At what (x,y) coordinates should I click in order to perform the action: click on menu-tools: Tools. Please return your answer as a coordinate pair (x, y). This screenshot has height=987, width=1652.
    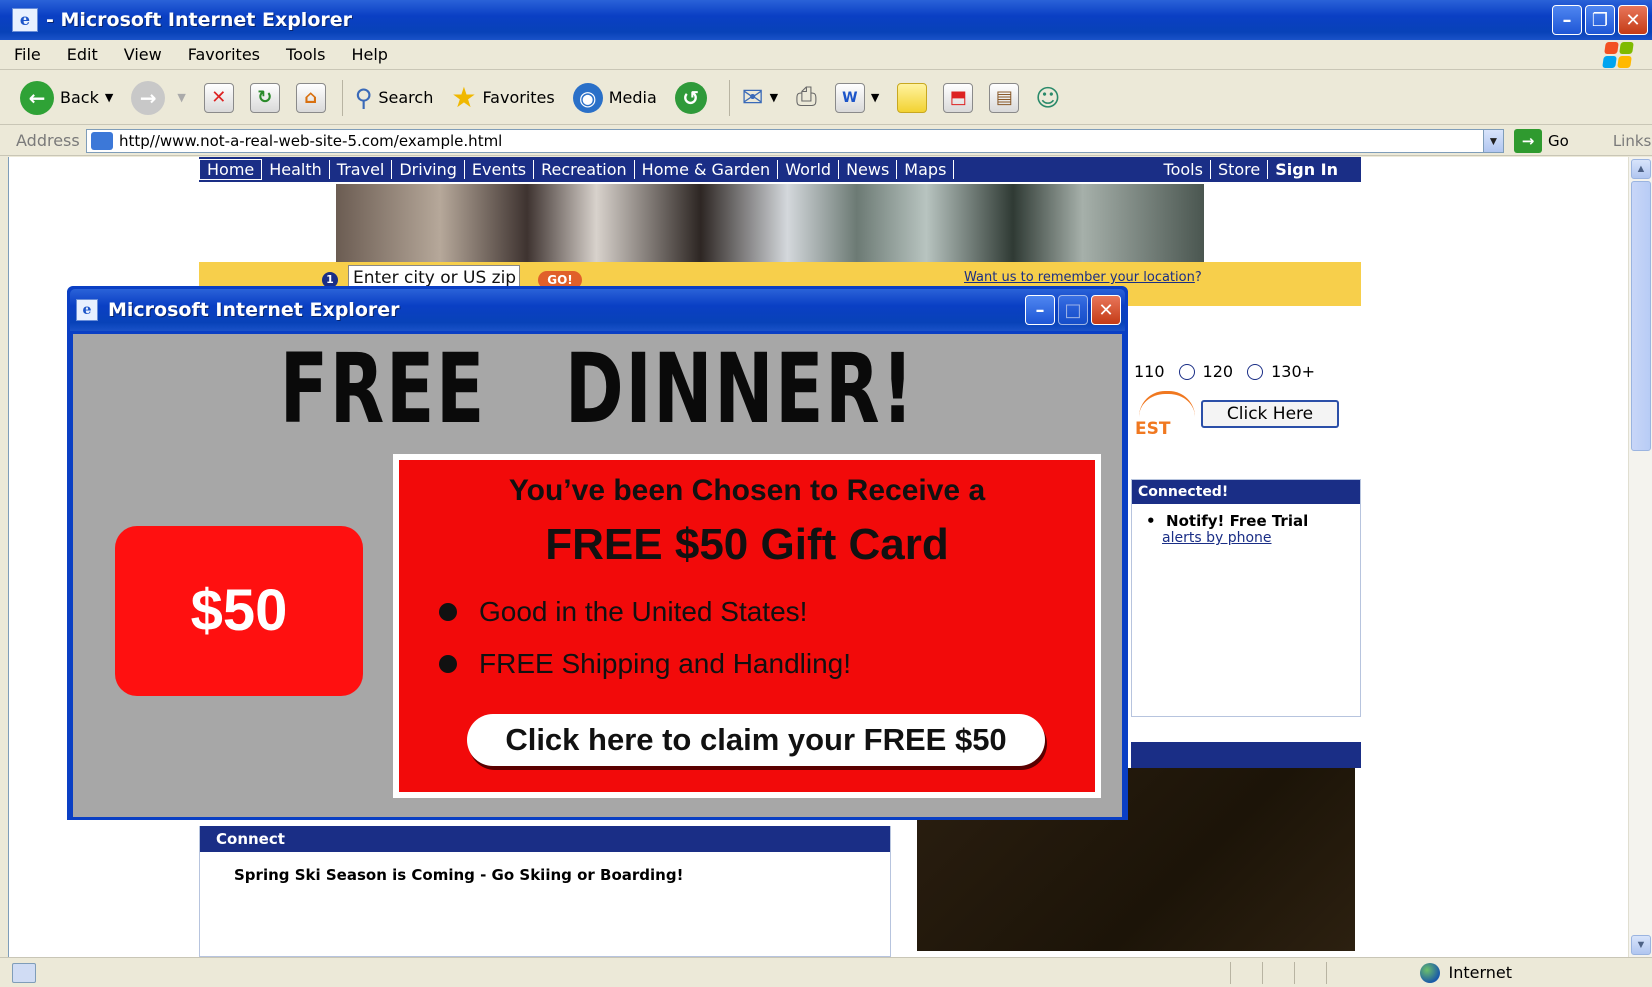
    Looking at the image, I should click on (305, 54).